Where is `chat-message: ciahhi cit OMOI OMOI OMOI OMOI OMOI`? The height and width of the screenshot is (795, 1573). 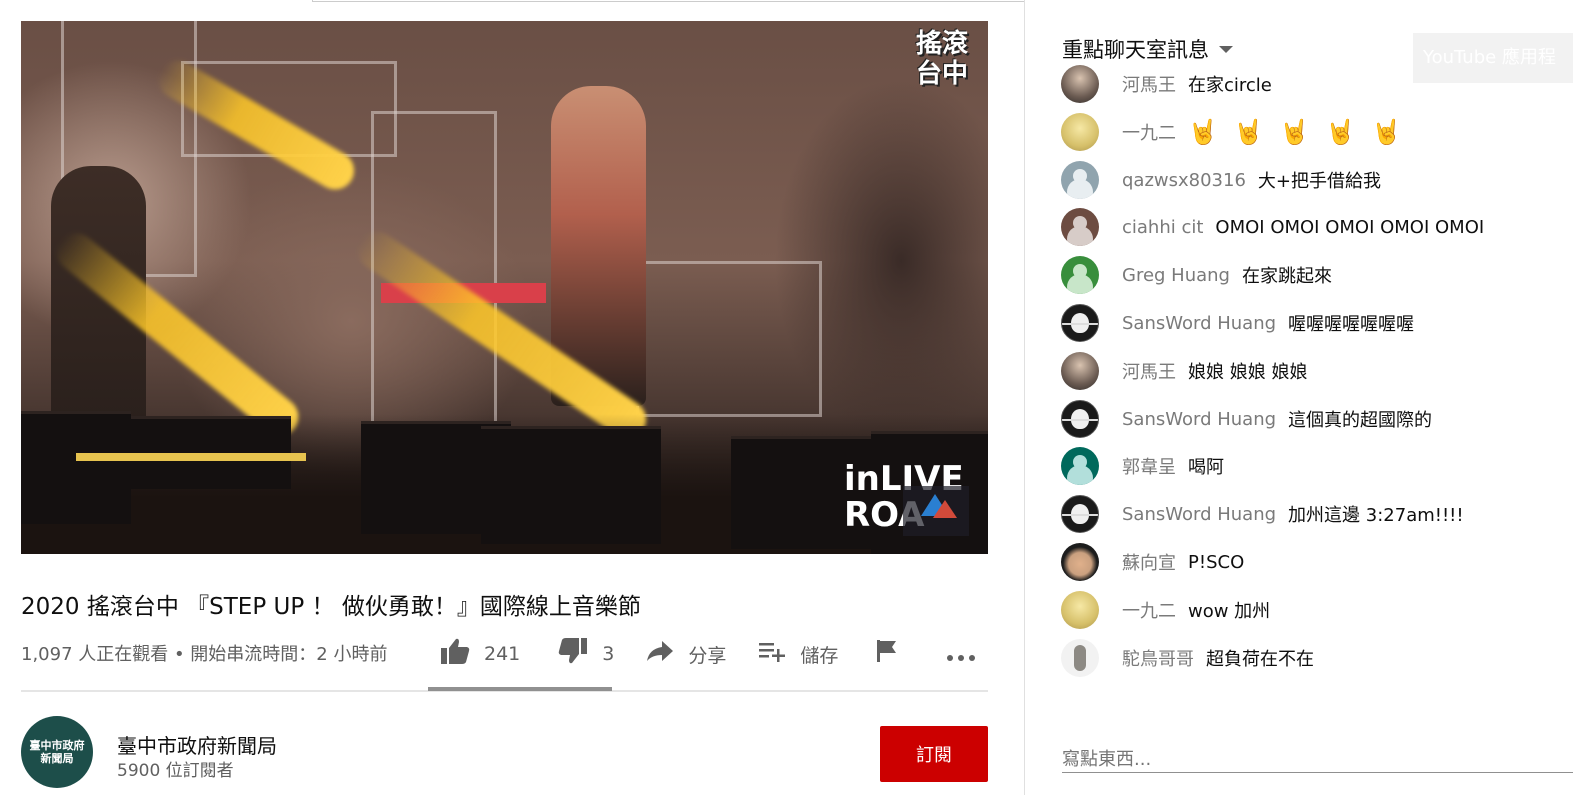
chat-message: ciahhi cit OMOI OMOI OMOI OMOI OMOI is located at coordinates (1272, 227).